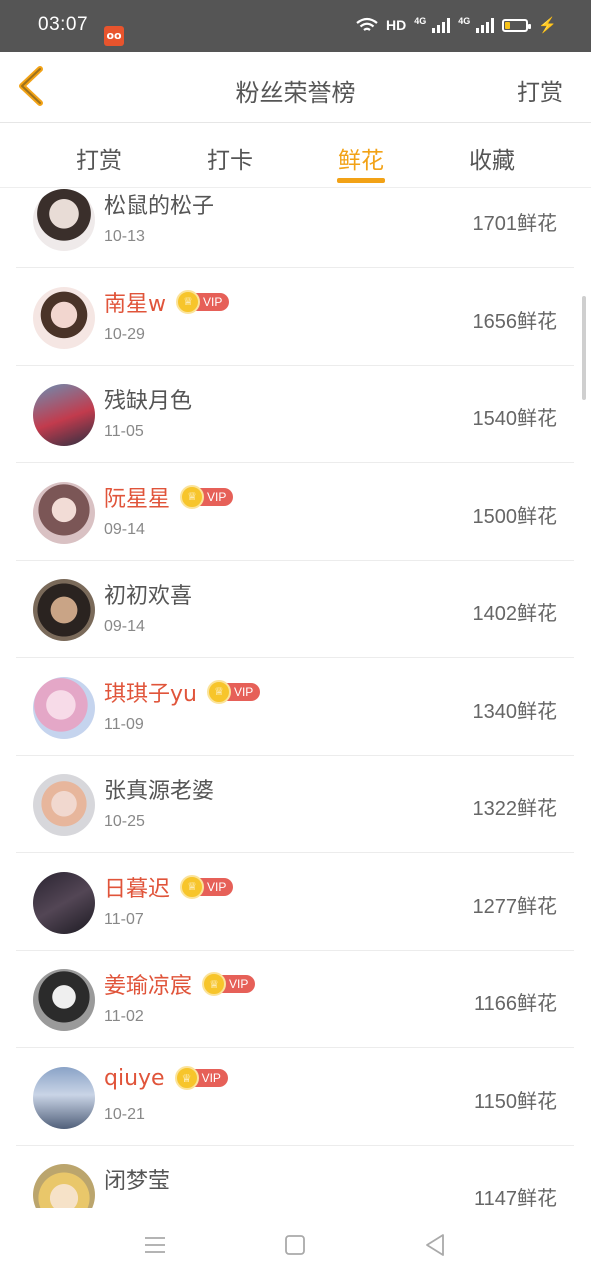 This screenshot has height=1280, width=591. Describe the element at coordinates (134, 1078) in the screenshot. I see `user-name: qiuye` at that location.